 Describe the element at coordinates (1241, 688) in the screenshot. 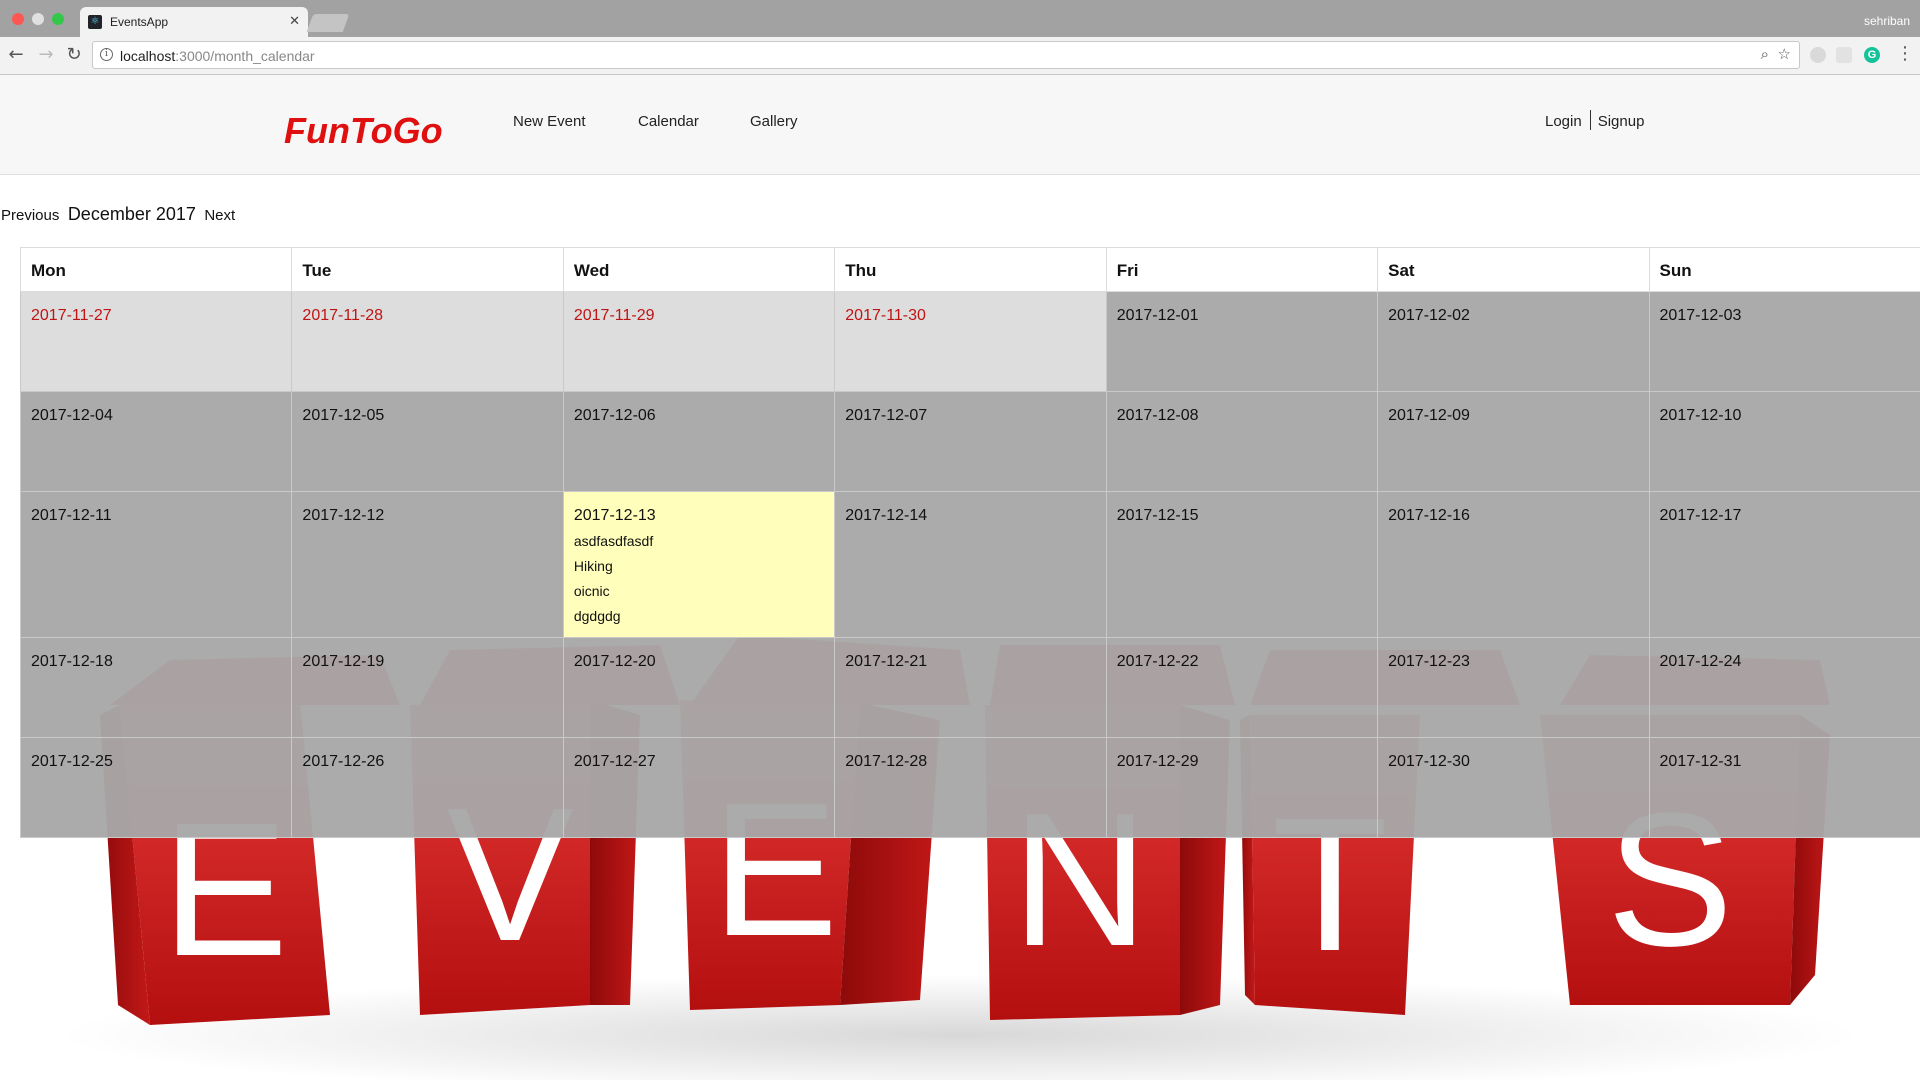

I see `calendar-day: 2017-12-22` at that location.